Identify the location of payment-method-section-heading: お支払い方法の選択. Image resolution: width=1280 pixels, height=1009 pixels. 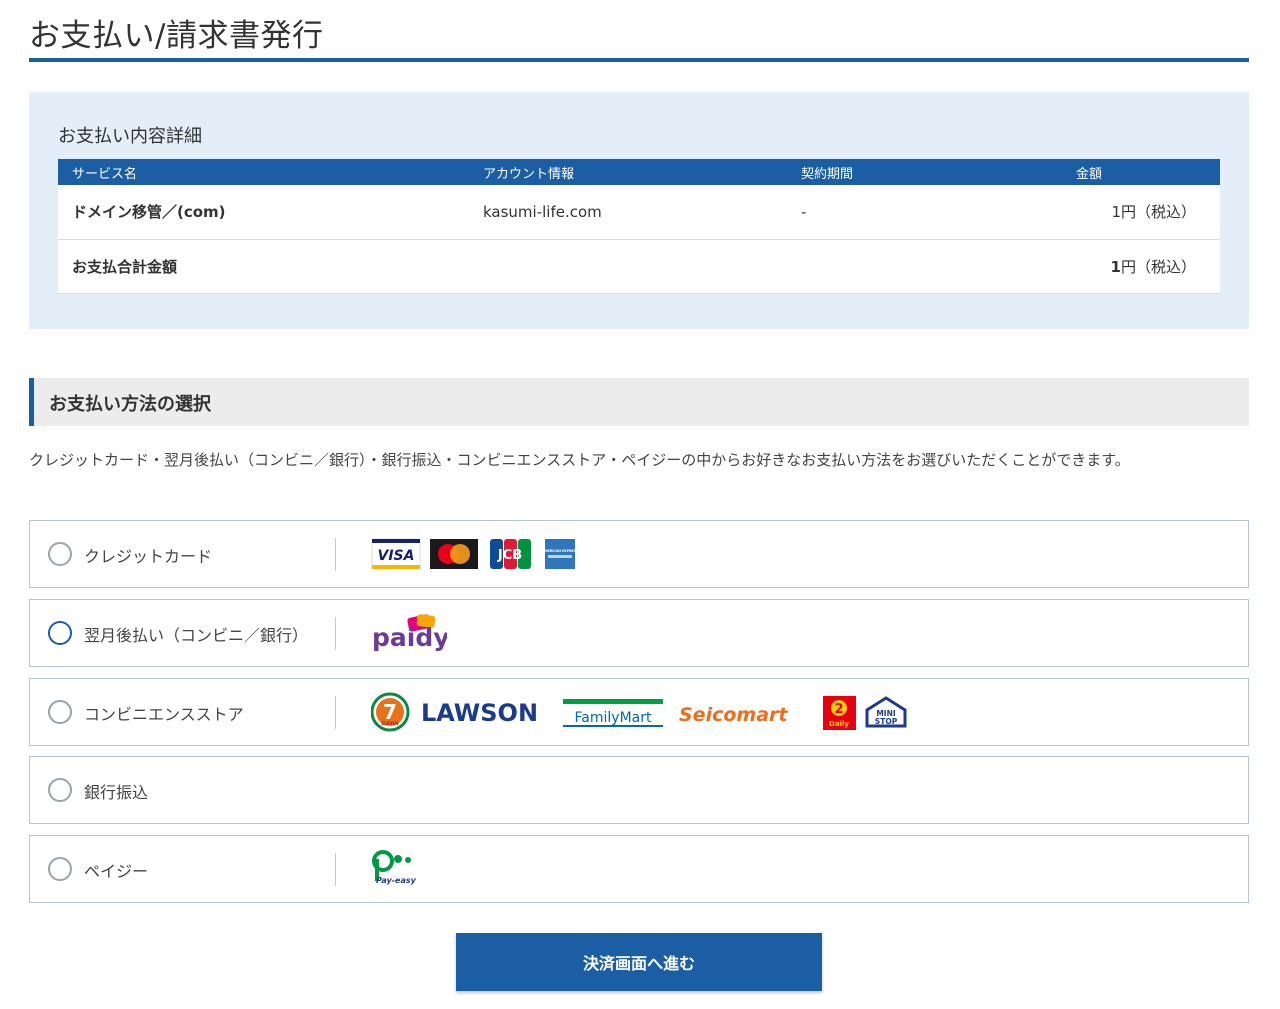
(639, 402).